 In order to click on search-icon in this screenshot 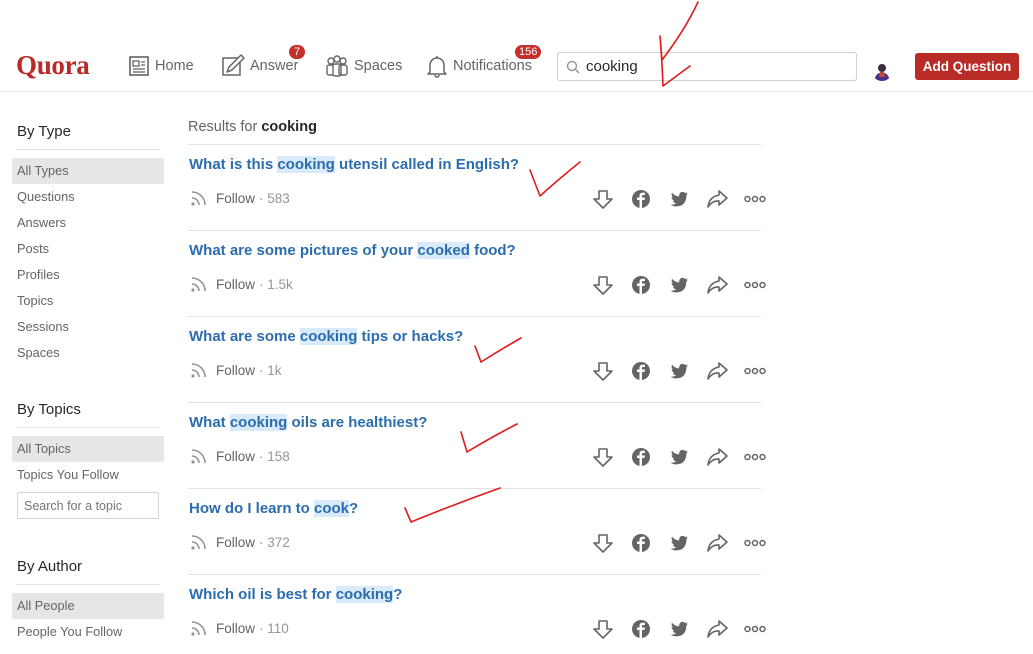, I will do `click(573, 66)`.